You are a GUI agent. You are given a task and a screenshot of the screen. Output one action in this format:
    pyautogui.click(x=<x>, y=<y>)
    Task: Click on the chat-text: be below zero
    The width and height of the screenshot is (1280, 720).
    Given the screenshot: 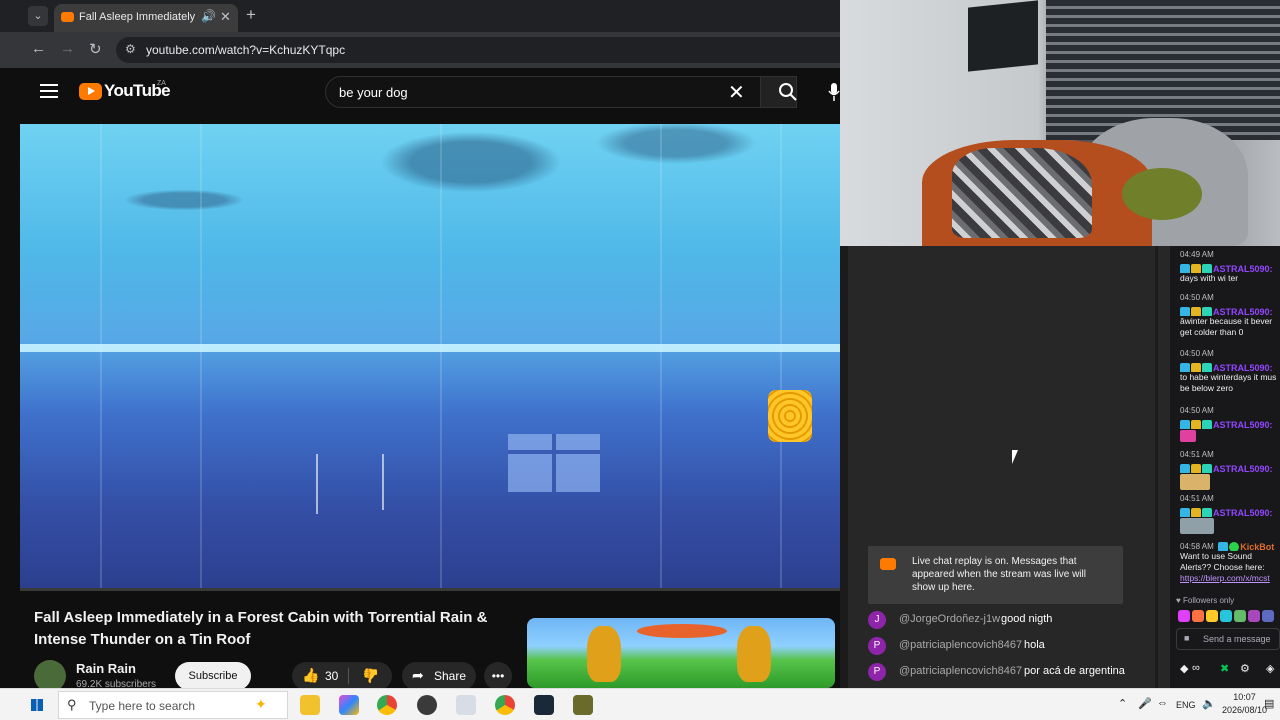 What is the action you would take?
    pyautogui.click(x=1206, y=388)
    